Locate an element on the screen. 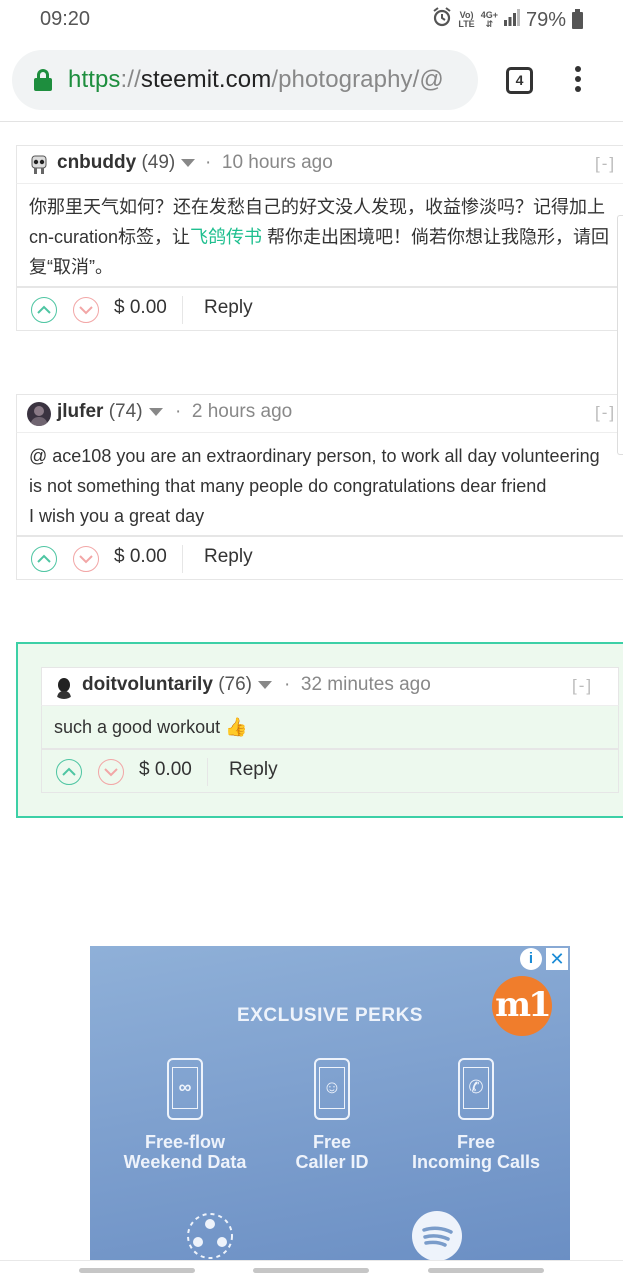 The width and height of the screenshot is (623, 1280). comment-body: such a good workout 👍 is located at coordinates (330, 727).